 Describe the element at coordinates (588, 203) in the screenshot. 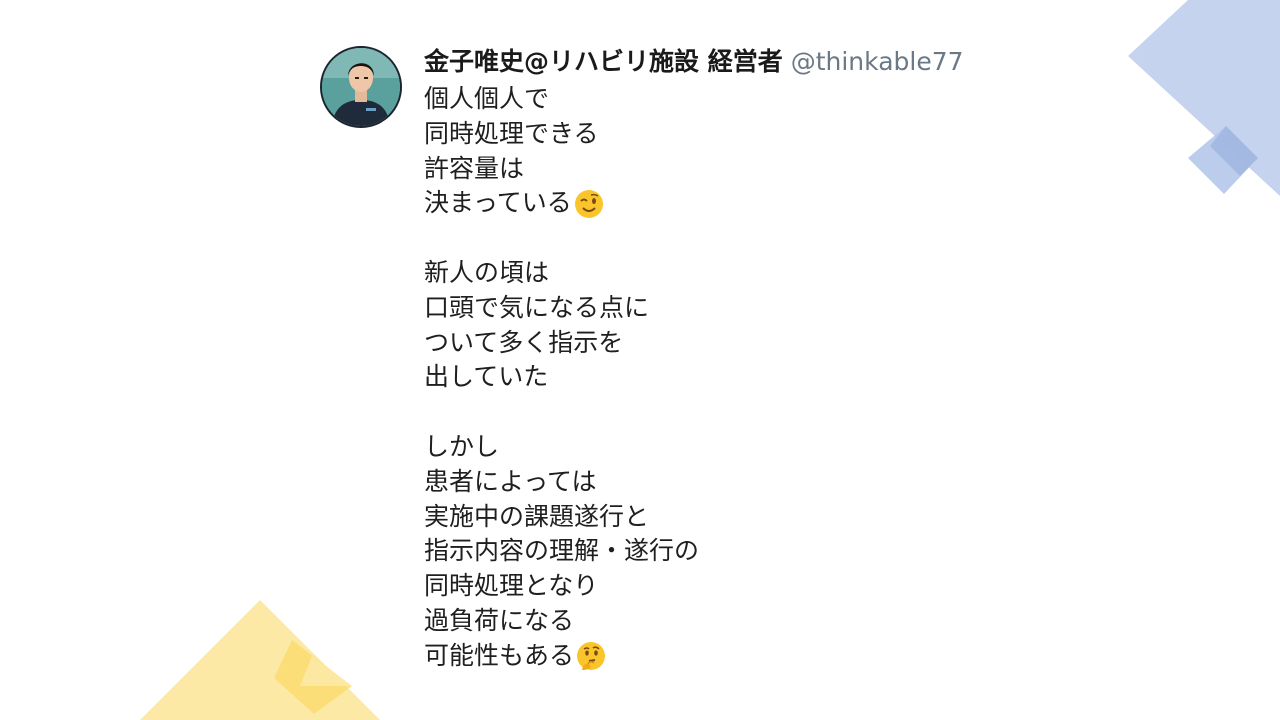

I see `winking-face-emoji-icon` at that location.